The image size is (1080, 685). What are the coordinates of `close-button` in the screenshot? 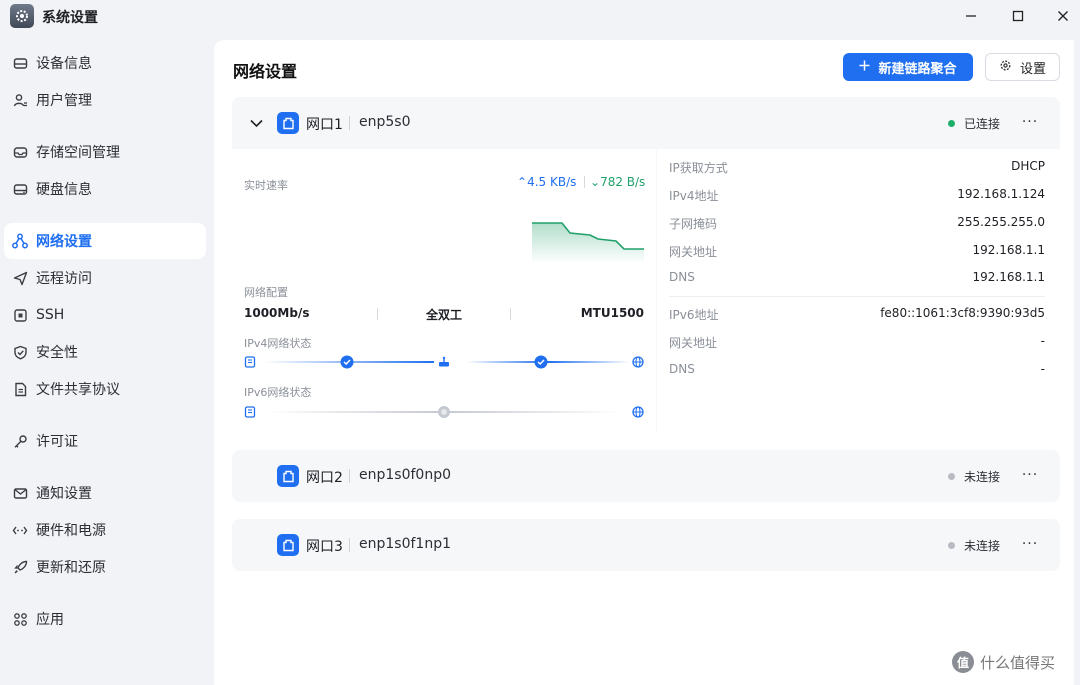 It's located at (1063, 16).